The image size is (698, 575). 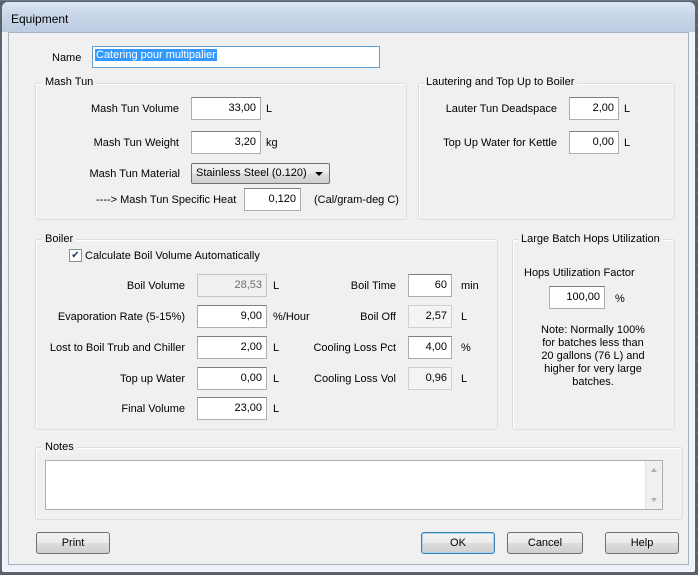 I want to click on mash-tun-specific-heat-input: 0,120, so click(x=272, y=199).